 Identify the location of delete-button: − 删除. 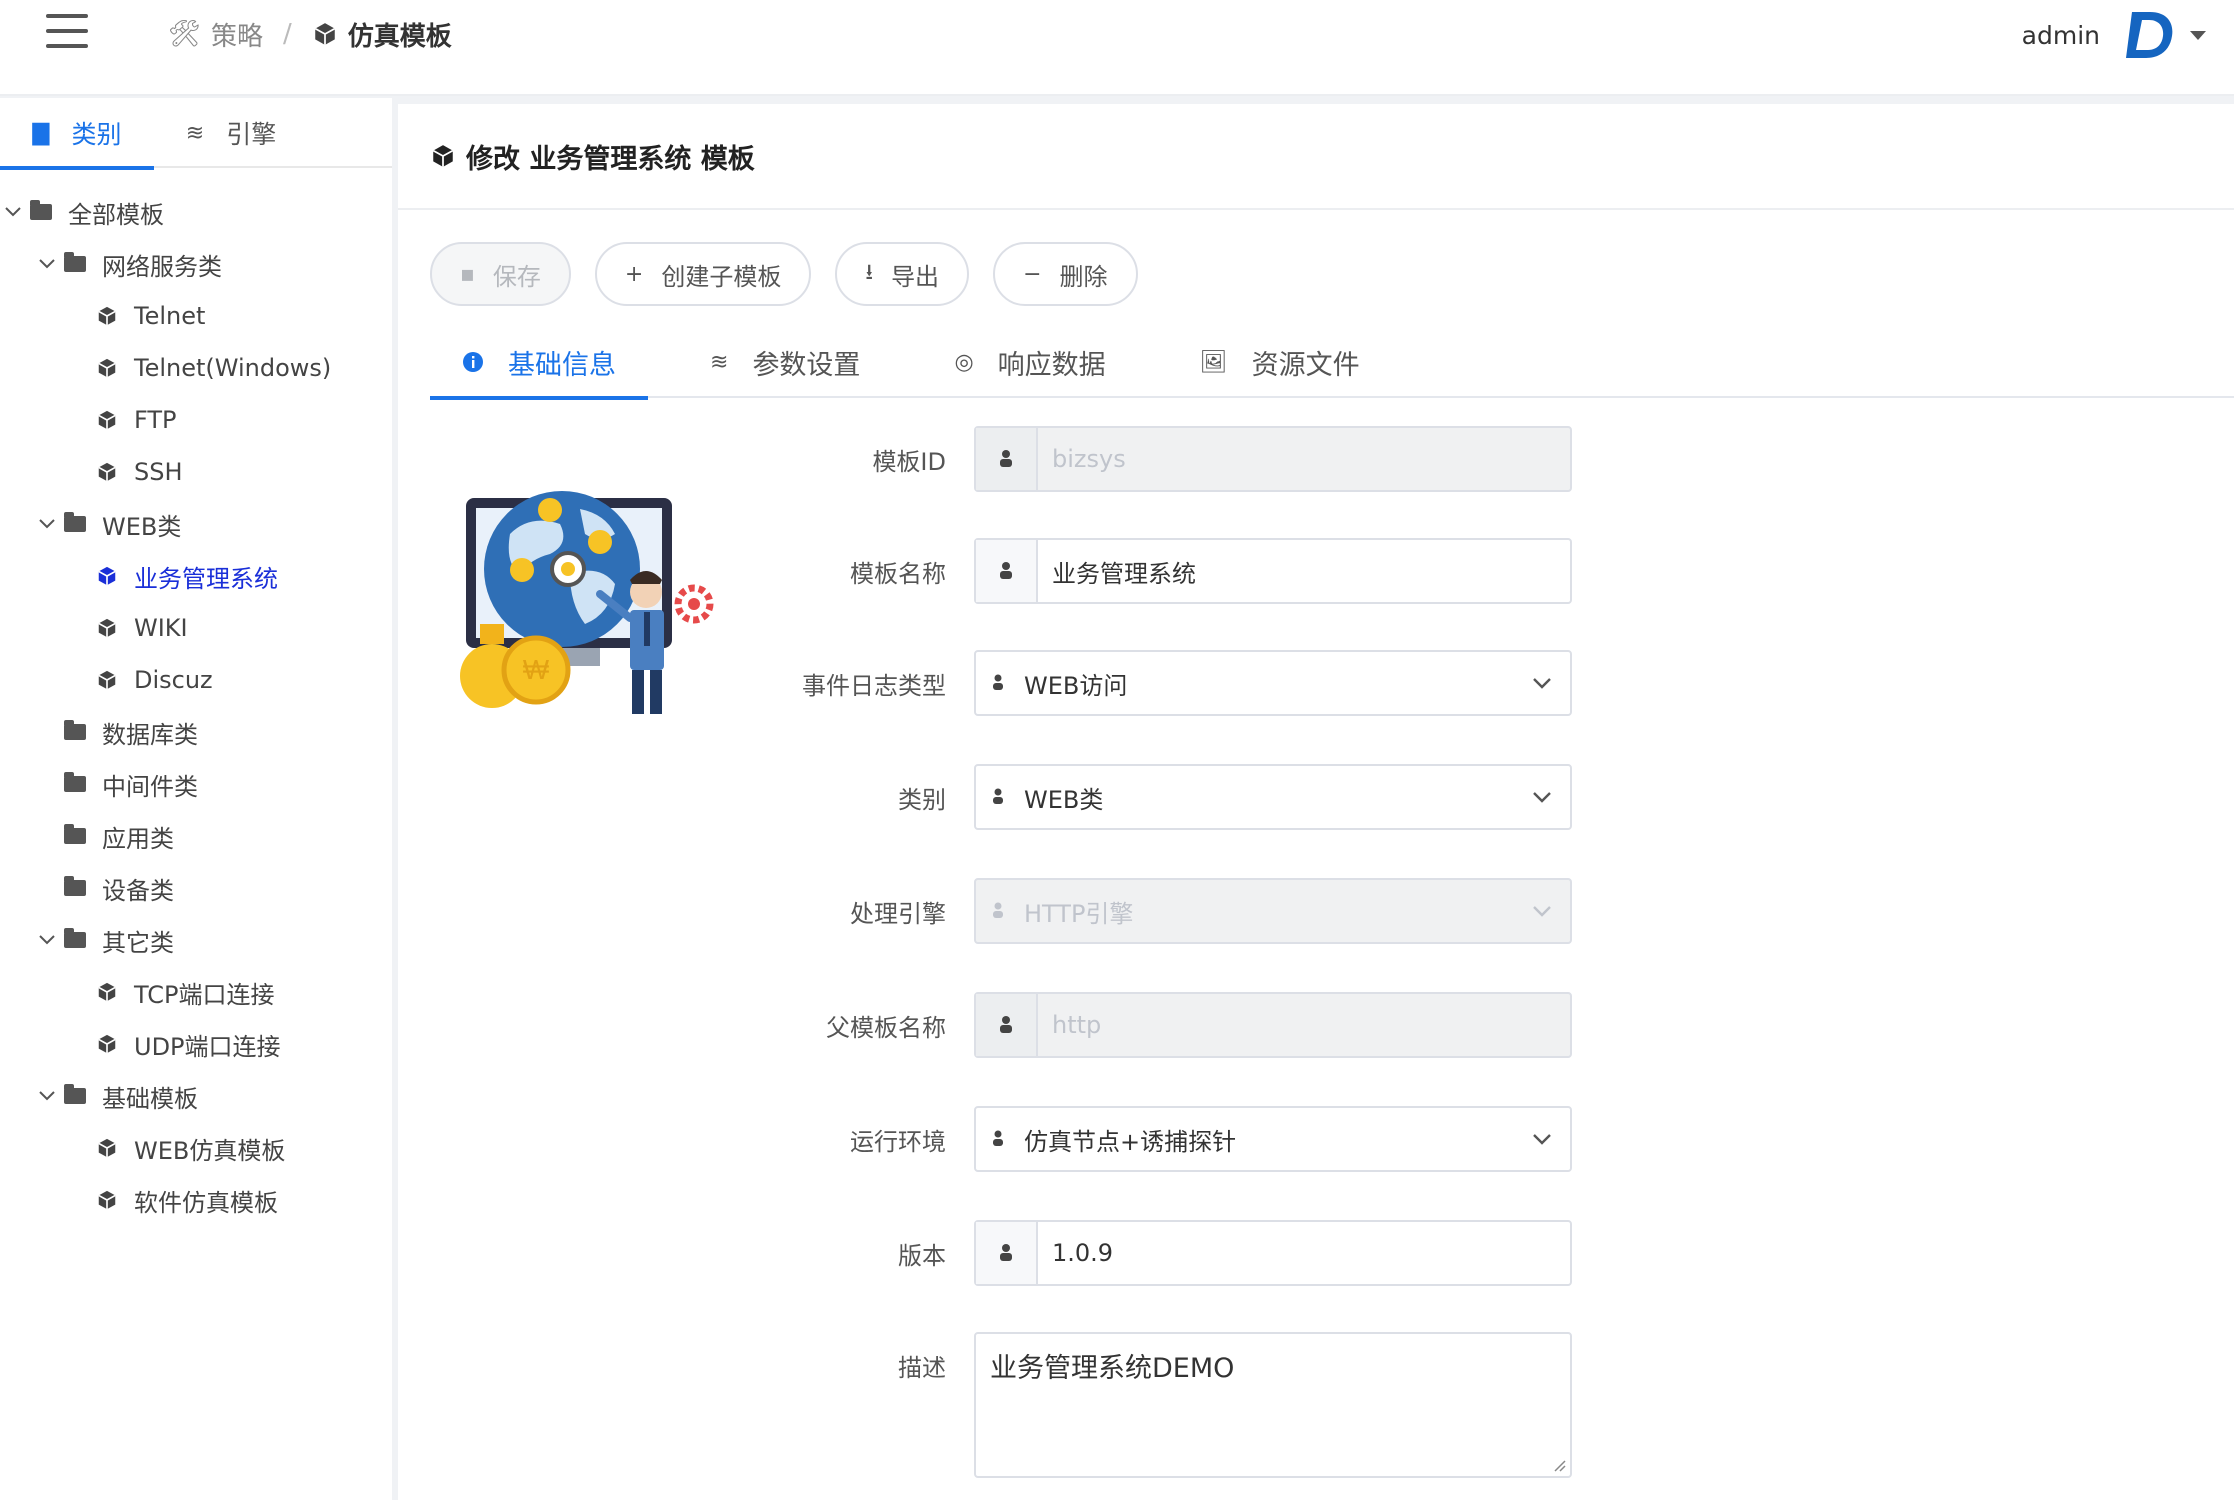
(1065, 274).